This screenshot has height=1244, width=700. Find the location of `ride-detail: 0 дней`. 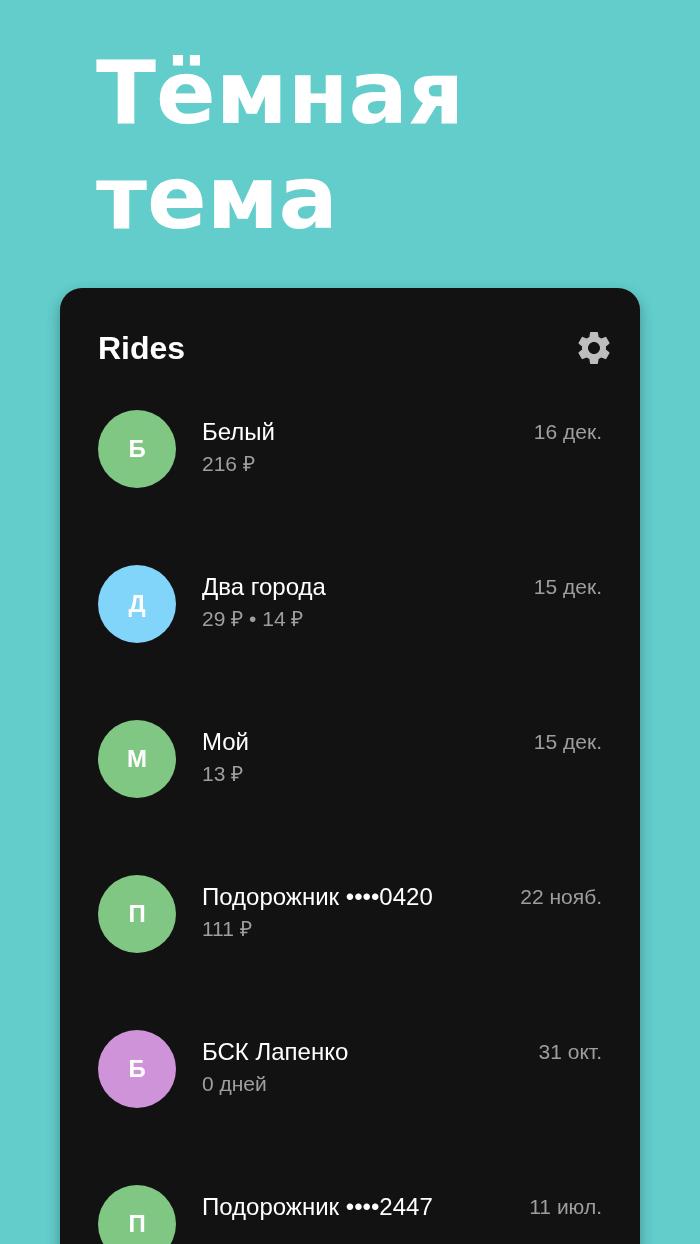

ride-detail: 0 дней is located at coordinates (234, 1084).